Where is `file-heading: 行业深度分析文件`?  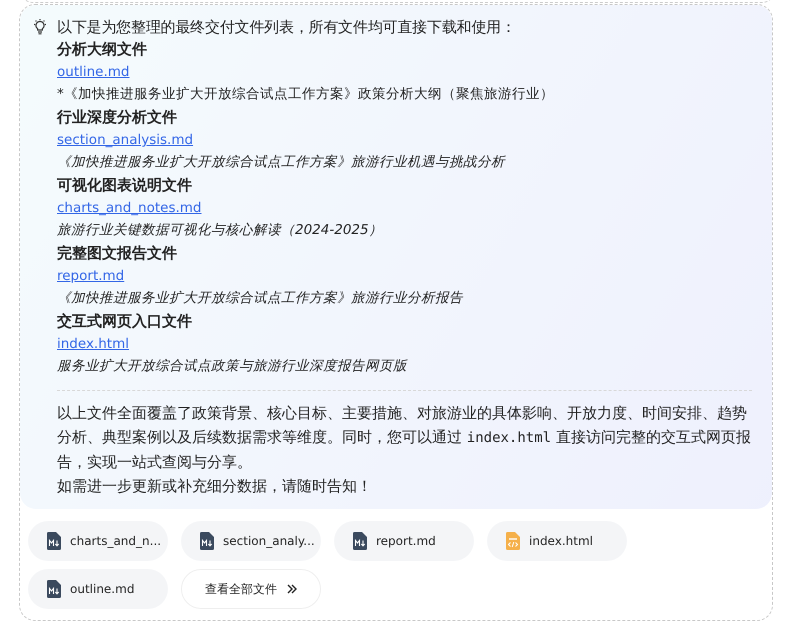 file-heading: 行业深度分析文件 is located at coordinates (117, 117).